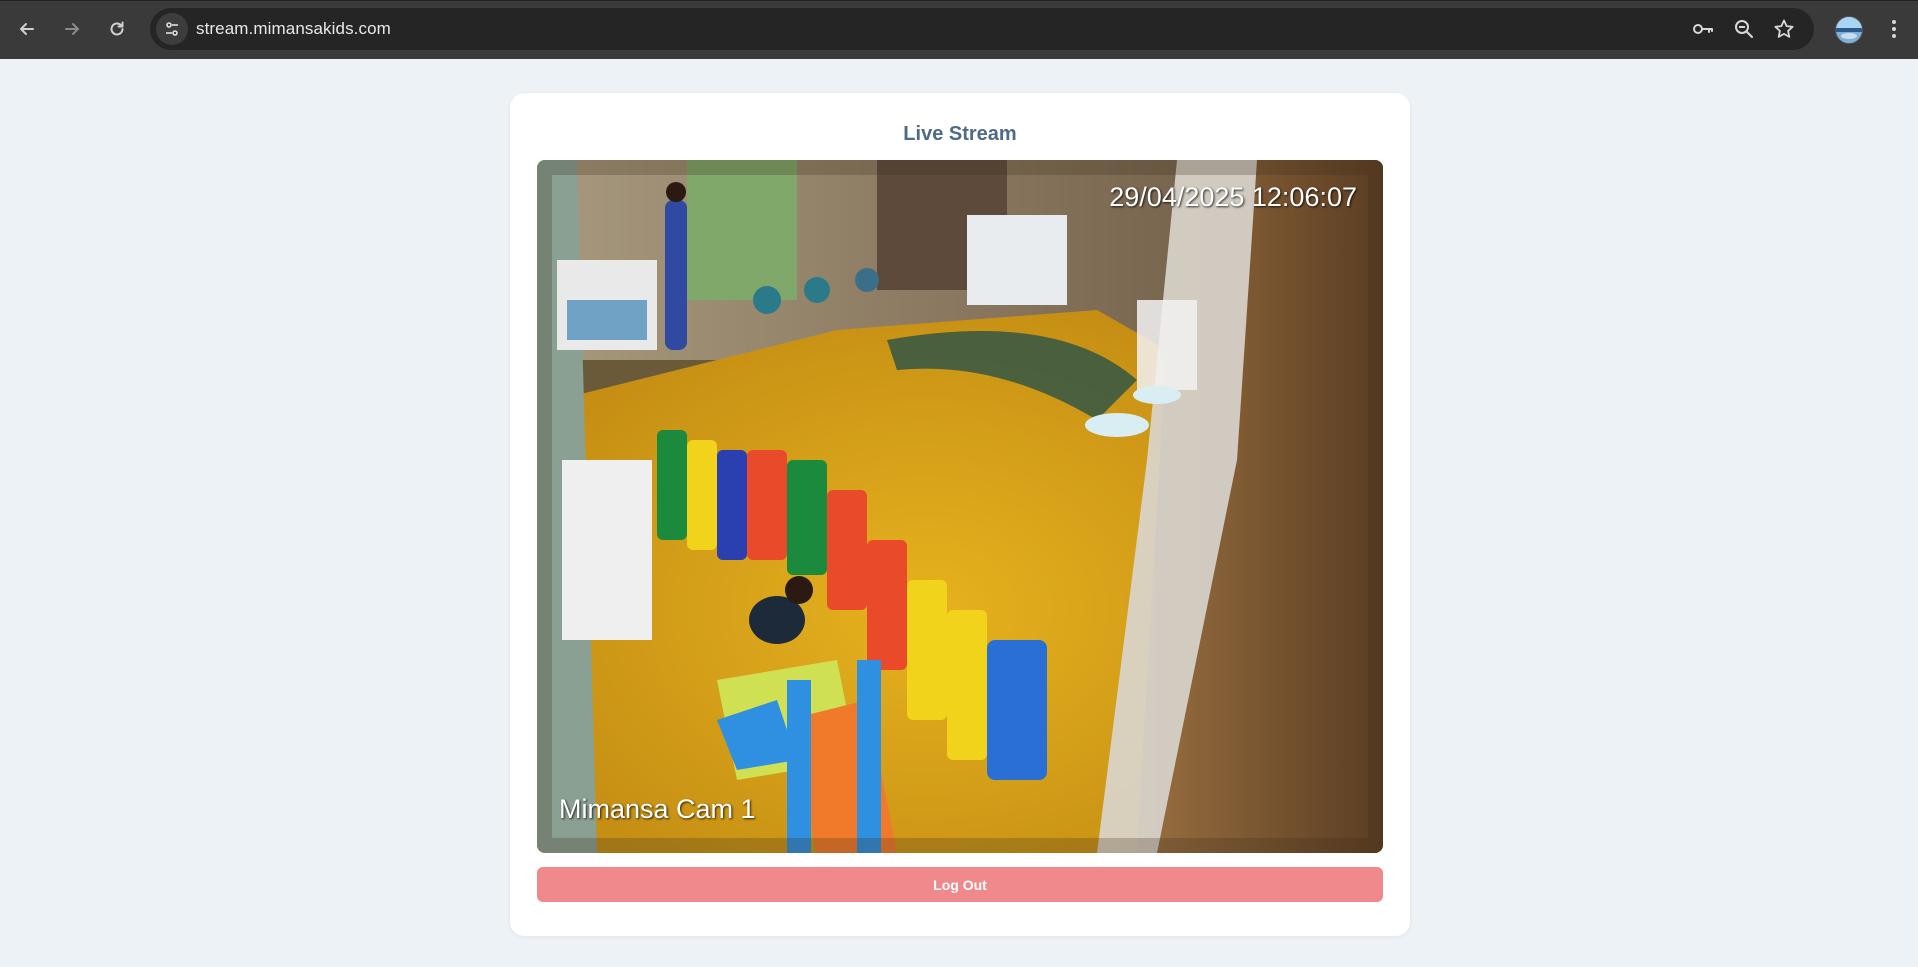 This screenshot has width=1918, height=967. I want to click on back-button, so click(27, 29).